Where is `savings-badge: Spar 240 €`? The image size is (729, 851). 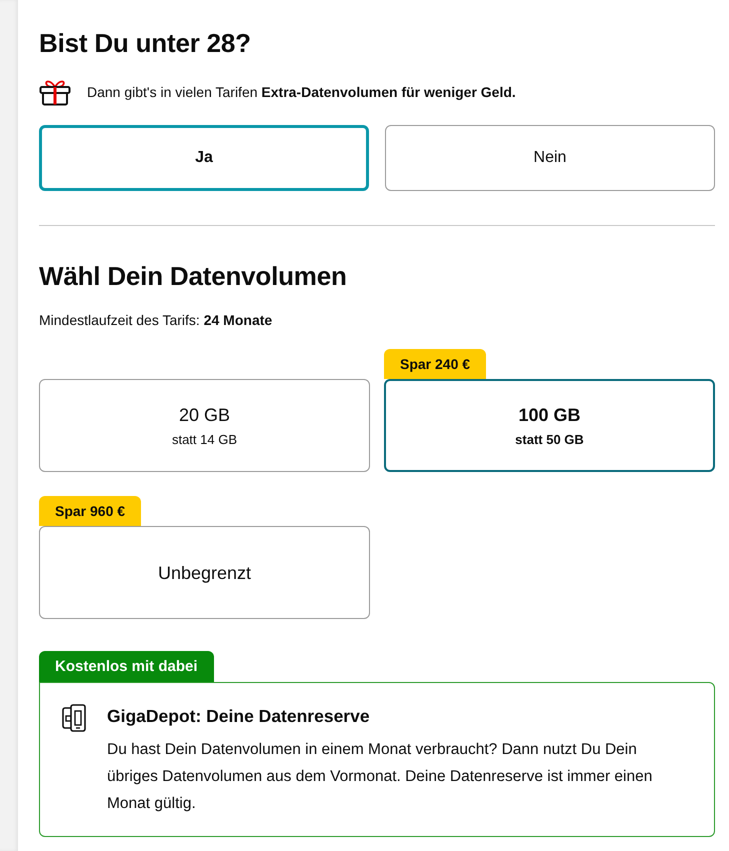
savings-badge: Spar 240 € is located at coordinates (435, 364).